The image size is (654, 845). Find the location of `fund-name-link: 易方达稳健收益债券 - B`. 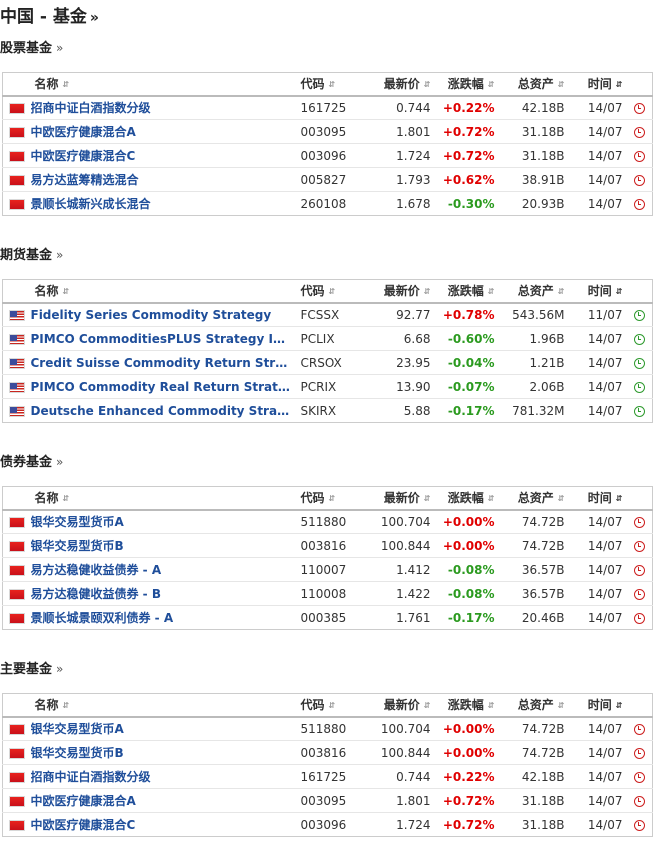

fund-name-link: 易方达稳健收益债券 - B is located at coordinates (162, 593).